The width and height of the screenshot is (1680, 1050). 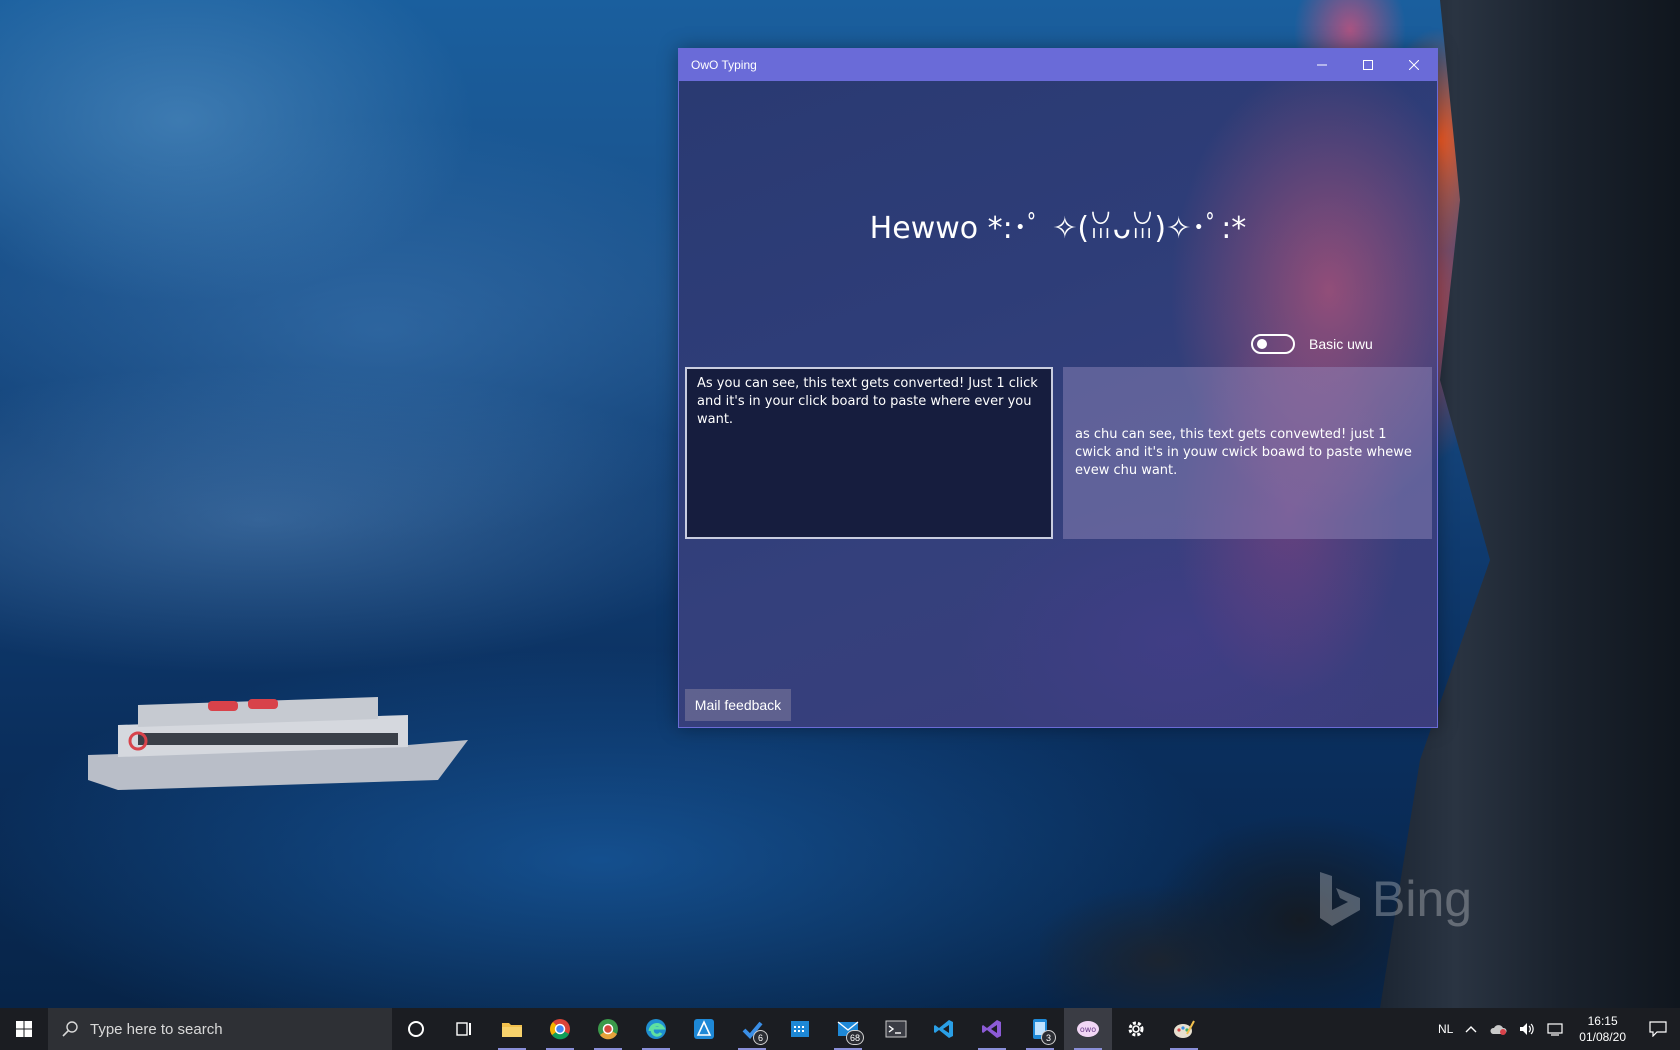 What do you see at coordinates (854, 1037) in the screenshot?
I see `mail-badge: 68` at bounding box center [854, 1037].